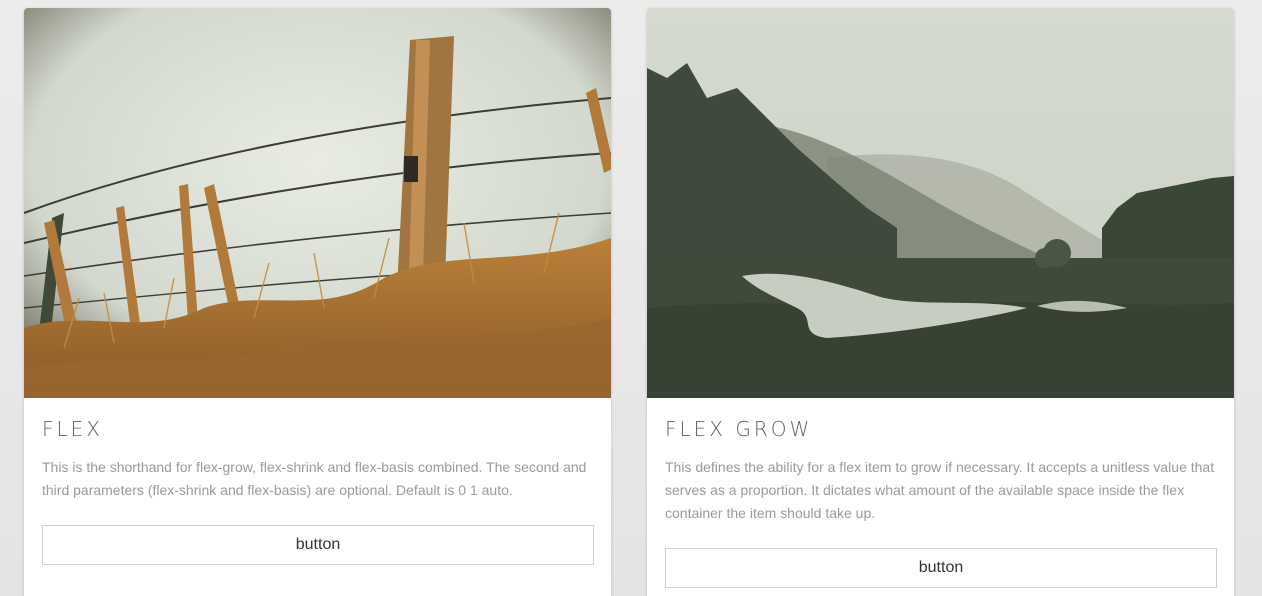 This screenshot has width=1262, height=596. I want to click on card-title: FLEX, so click(72, 429).